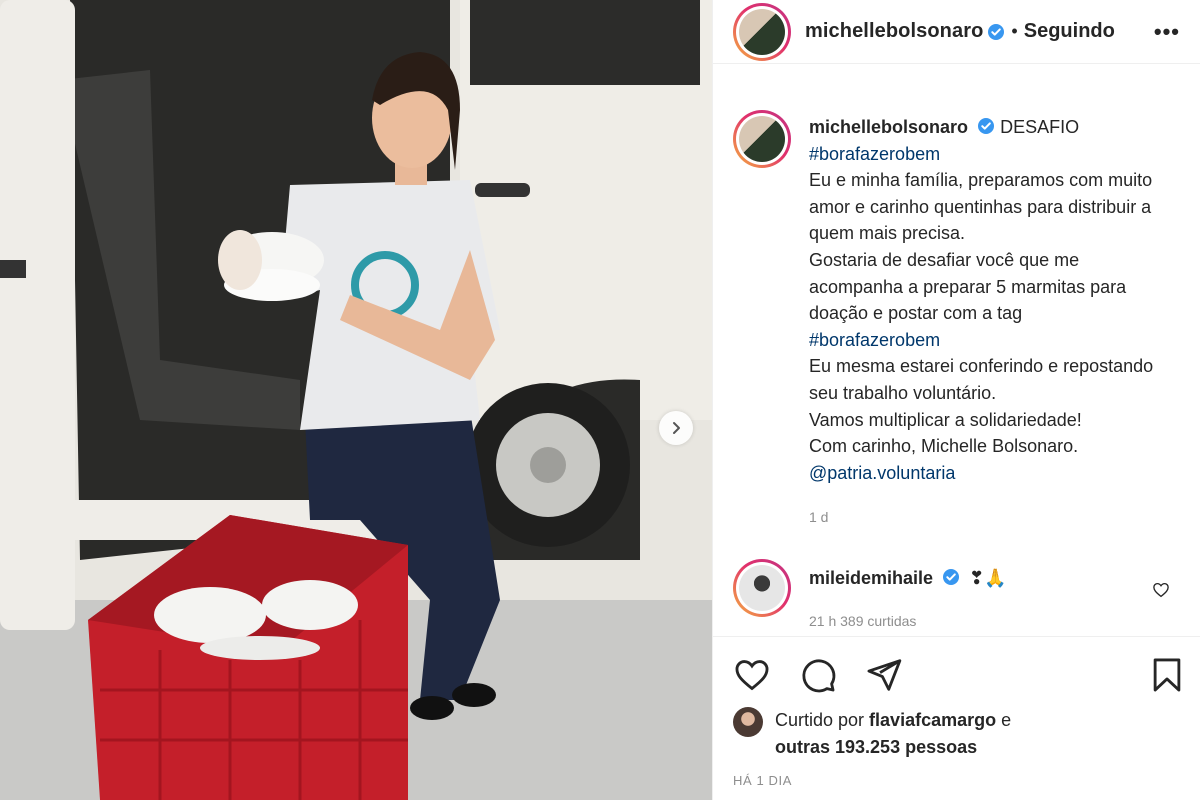  I want to click on next-photo-button, so click(676, 428).